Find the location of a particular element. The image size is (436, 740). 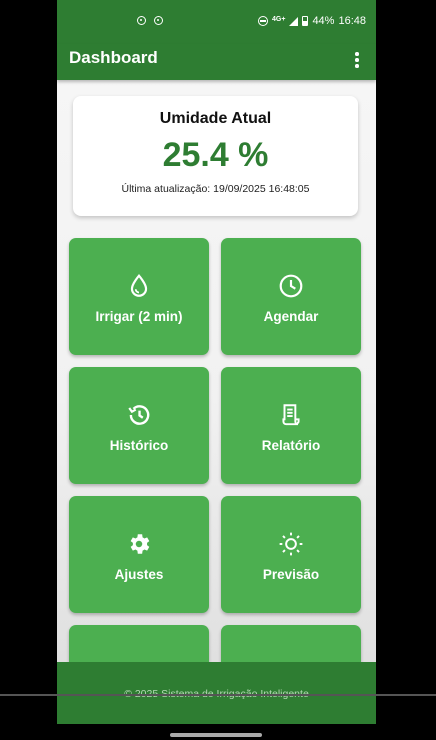

receipt-icon is located at coordinates (291, 415).